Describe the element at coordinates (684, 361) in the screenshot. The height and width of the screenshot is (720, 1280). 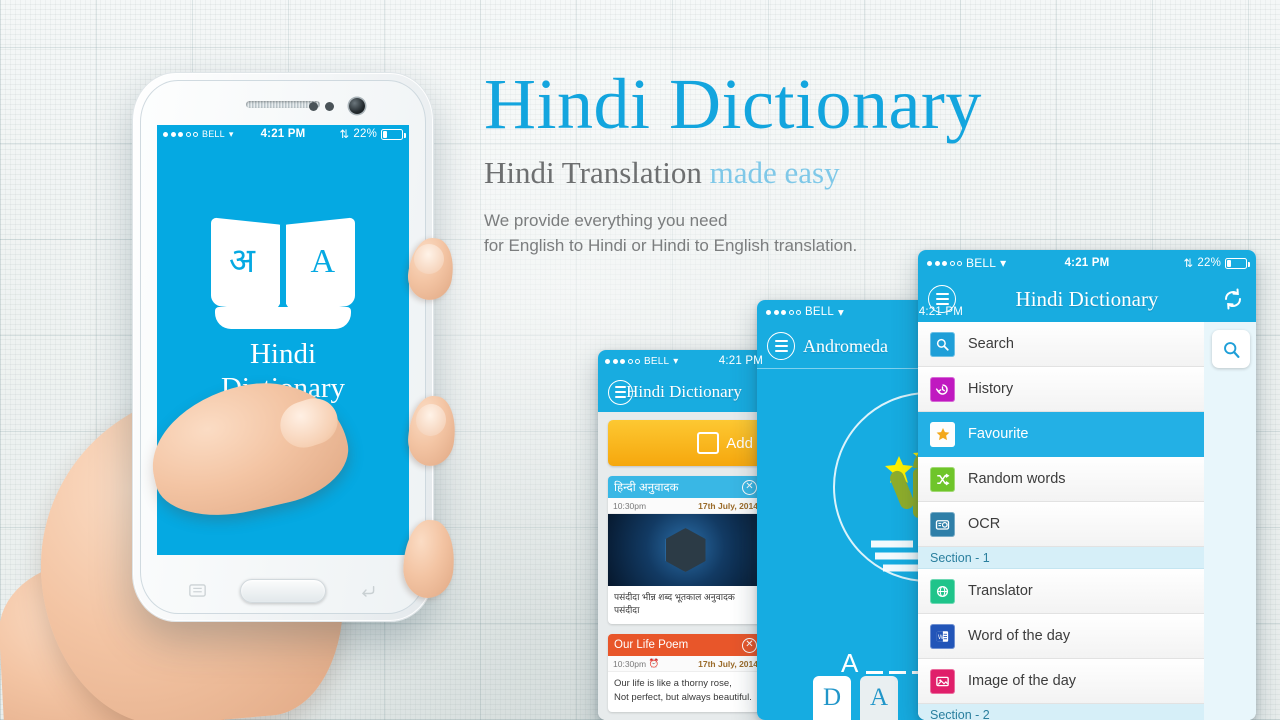
I see `status-bar: BELL ▾ 4:21 PM` at that location.